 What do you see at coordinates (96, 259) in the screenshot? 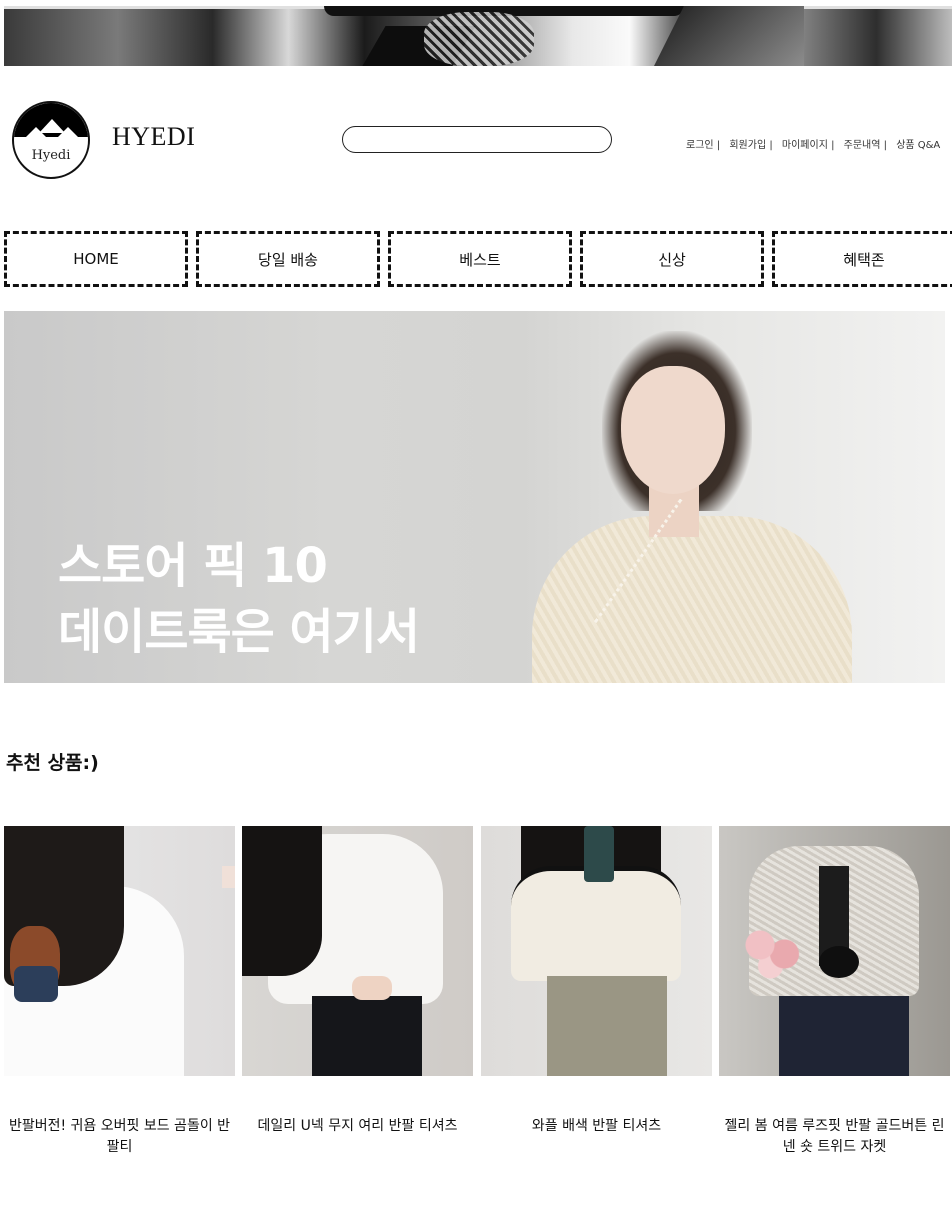
I see `nav-home: HOME` at bounding box center [96, 259].